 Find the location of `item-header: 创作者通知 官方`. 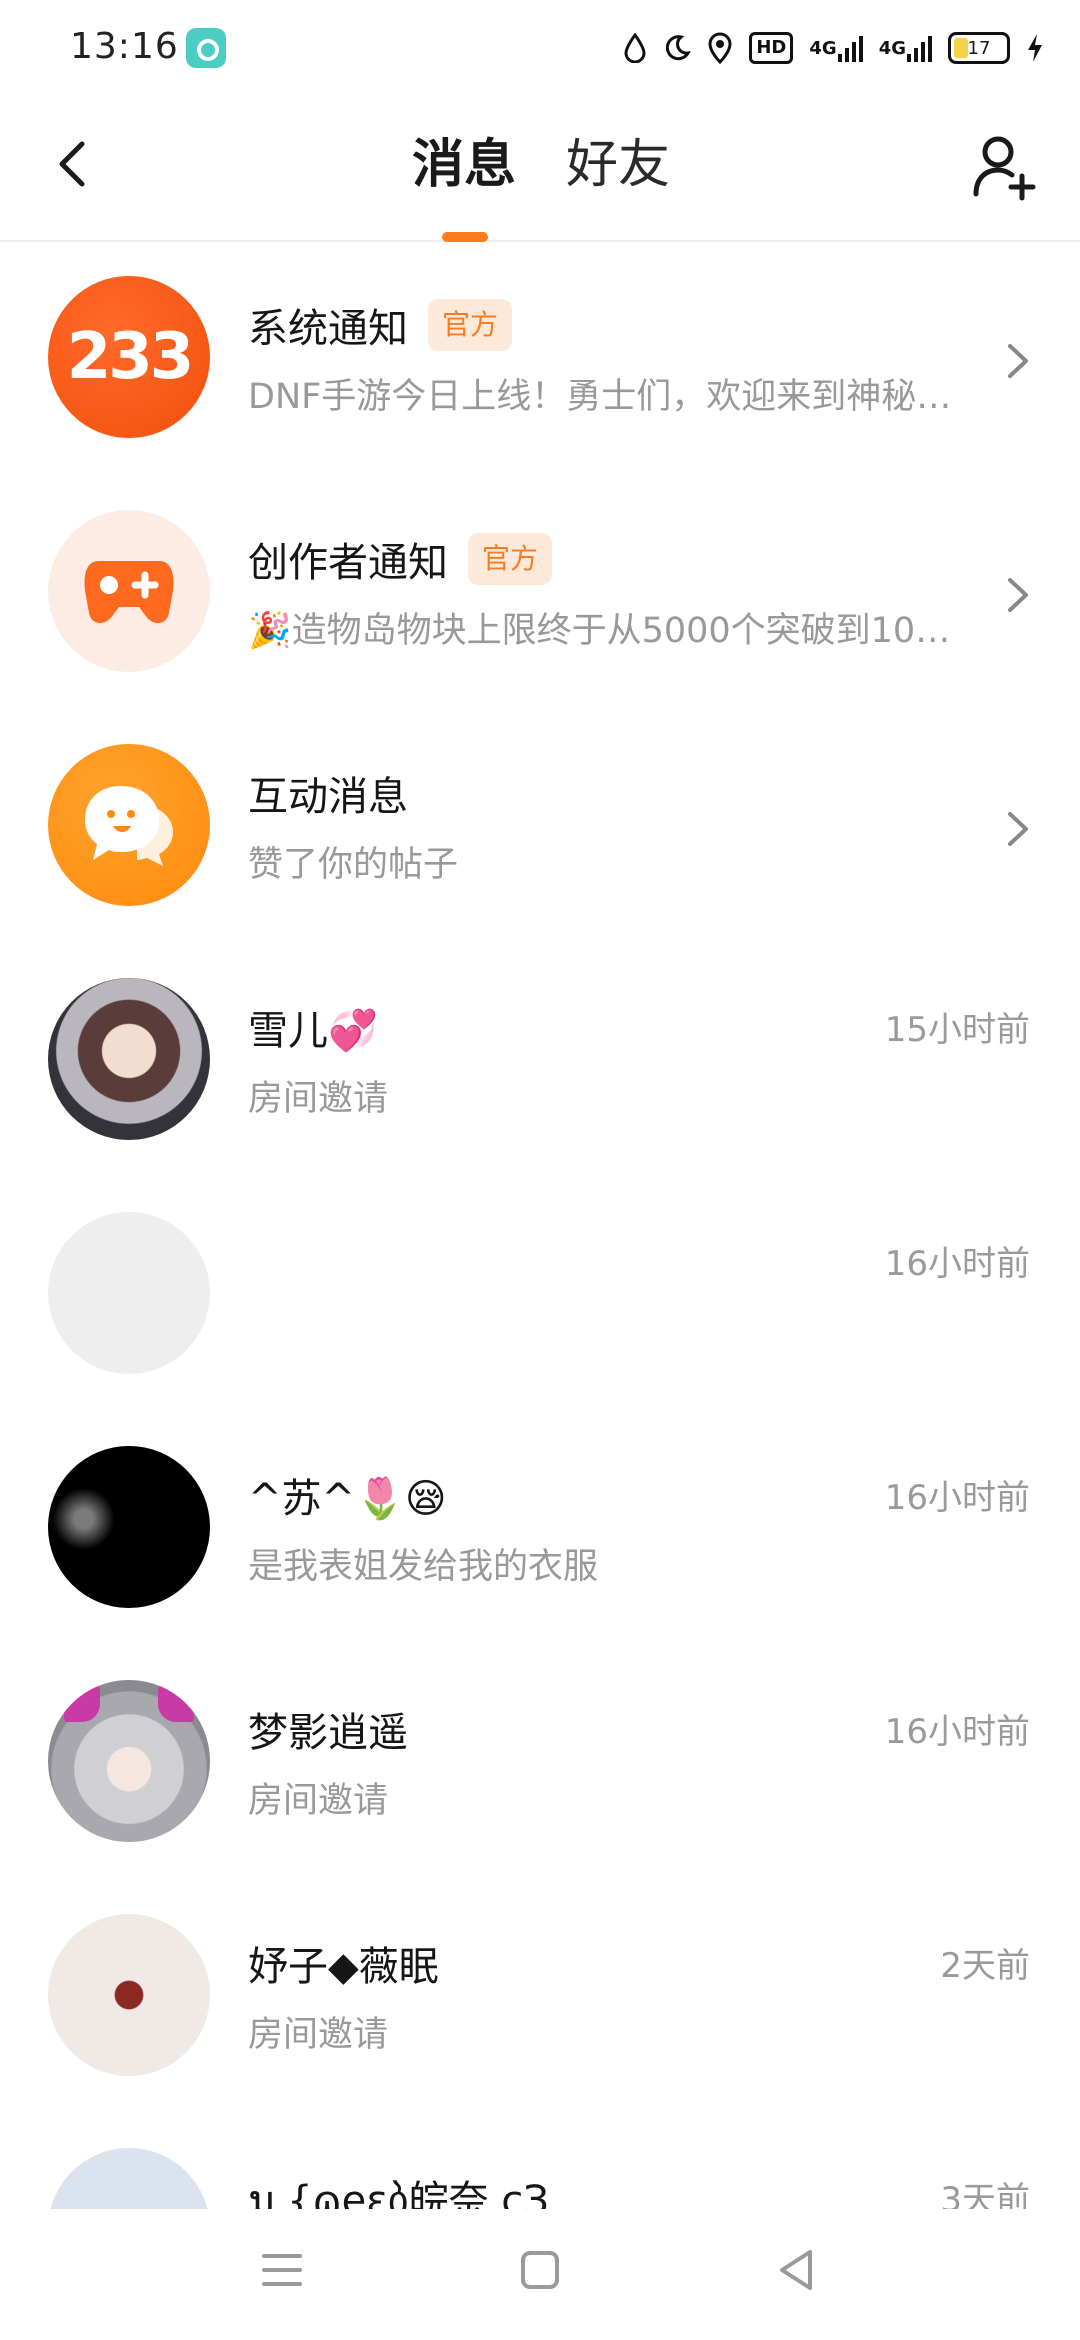

item-header: 创作者通知 官方 is located at coordinates (400, 559).